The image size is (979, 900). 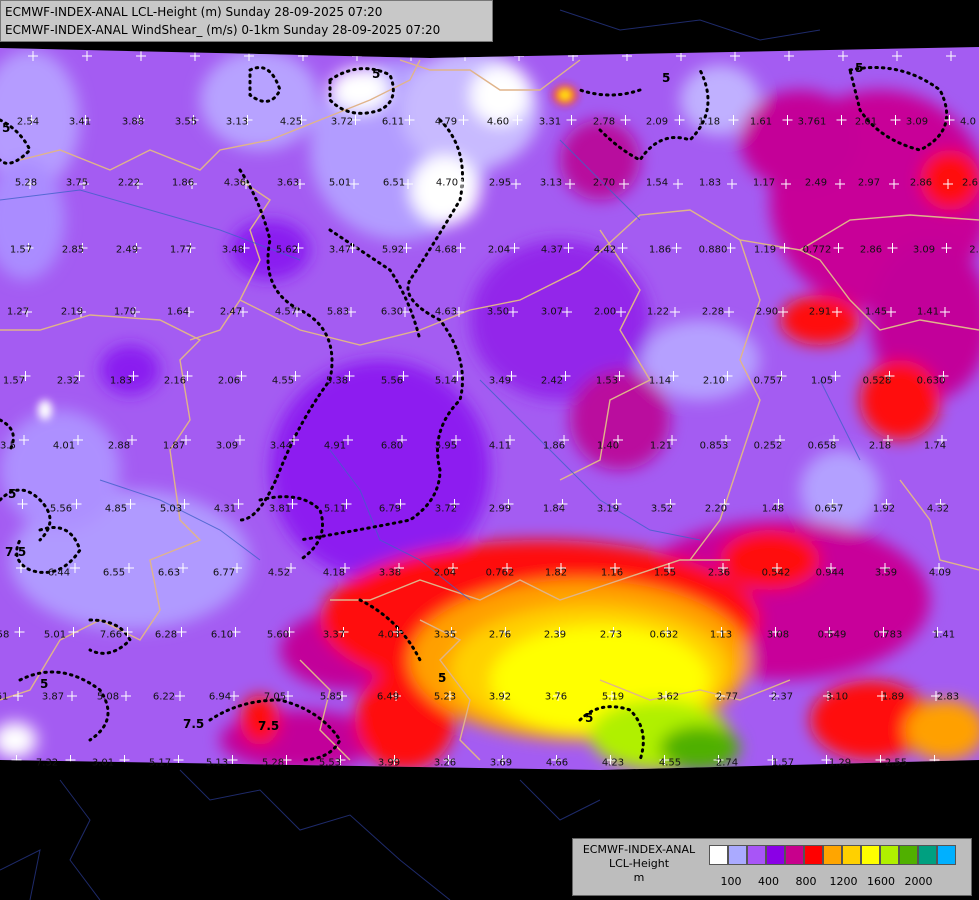 What do you see at coordinates (768, 881) in the screenshot?
I see `legend-tick: 400` at bounding box center [768, 881].